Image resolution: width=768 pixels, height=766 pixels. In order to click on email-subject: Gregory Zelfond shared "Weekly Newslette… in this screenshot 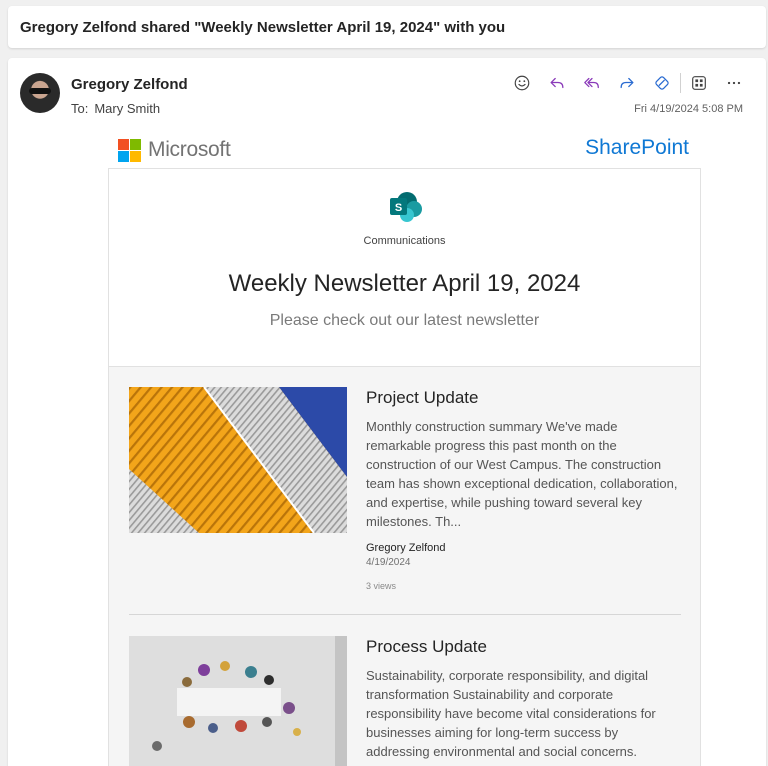, I will do `click(263, 27)`.